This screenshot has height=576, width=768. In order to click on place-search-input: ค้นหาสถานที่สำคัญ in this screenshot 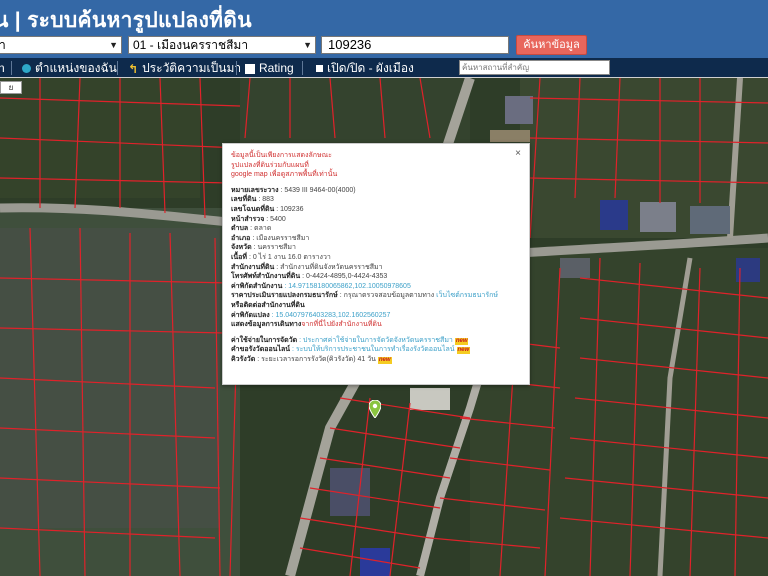, I will do `click(534, 67)`.